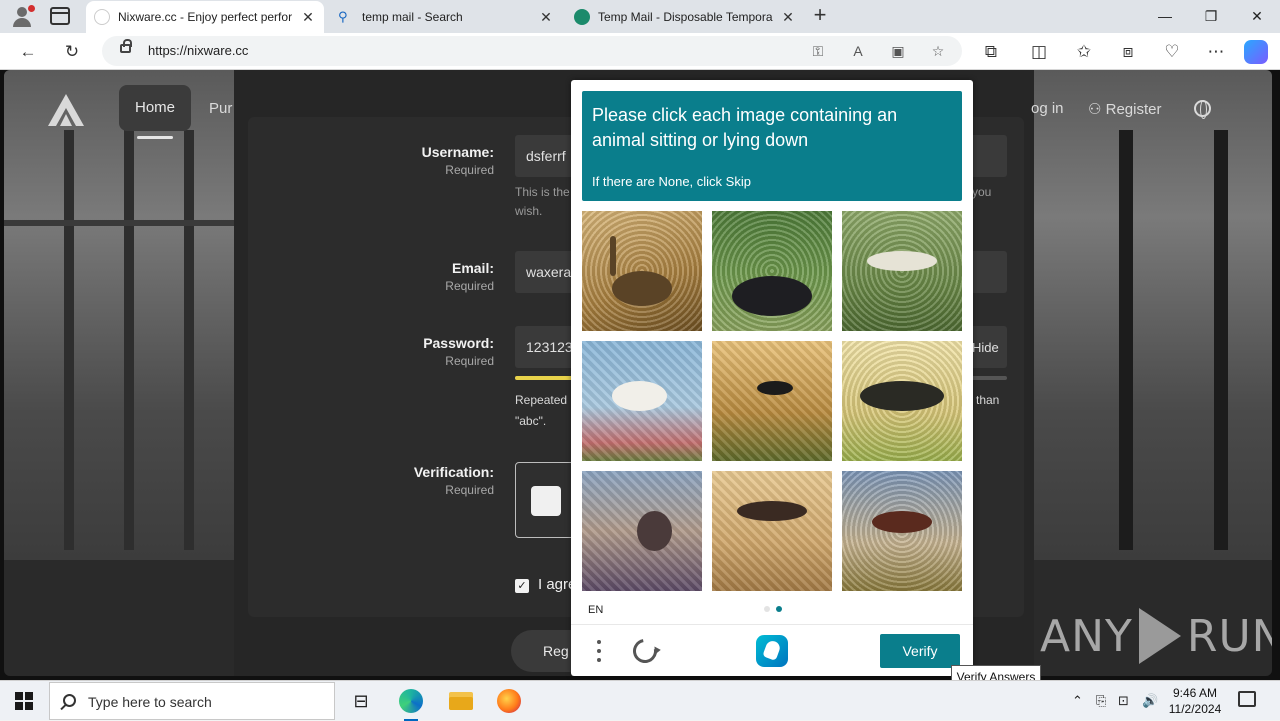  Describe the element at coordinates (529, 211) in the screenshot. I see `username-help-line2: wish.` at that location.